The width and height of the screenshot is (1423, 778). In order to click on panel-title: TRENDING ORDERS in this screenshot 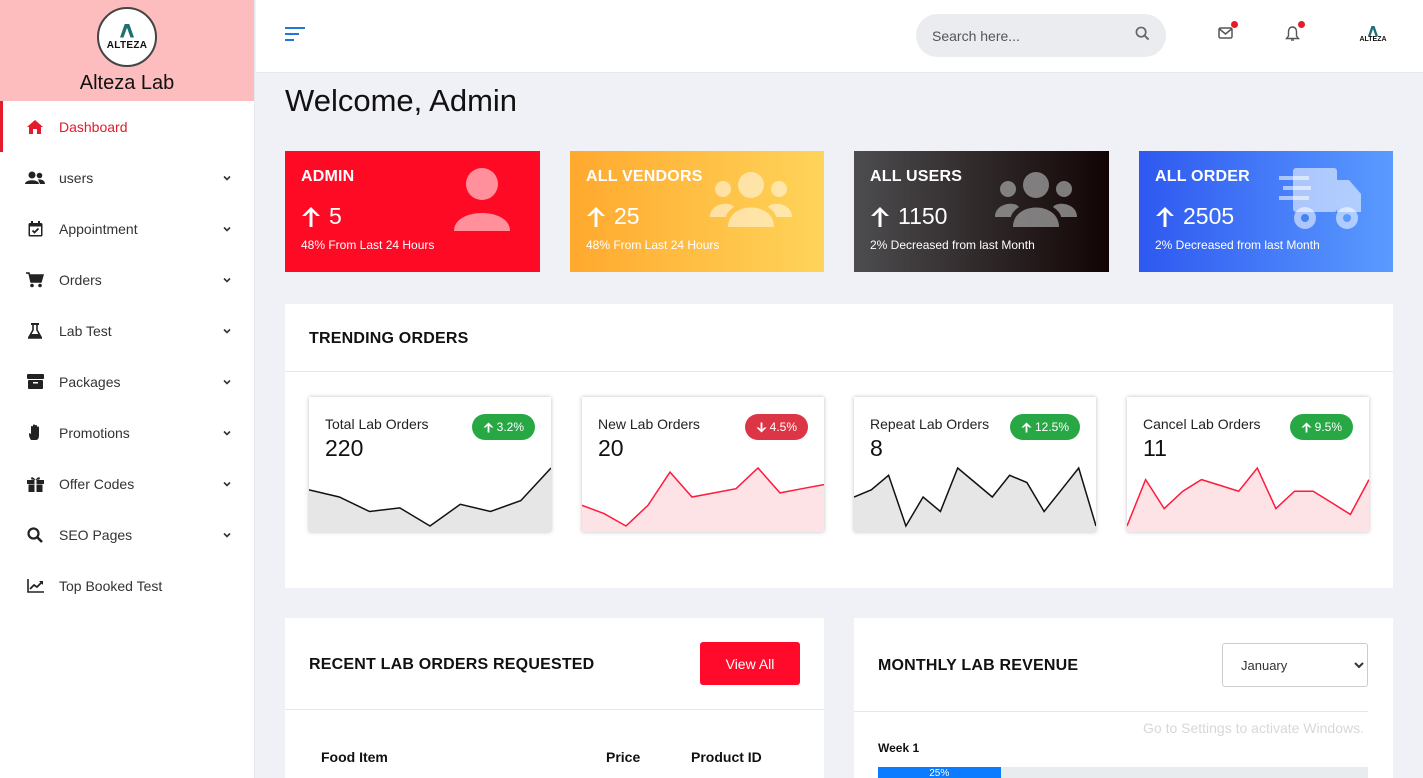, I will do `click(389, 338)`.